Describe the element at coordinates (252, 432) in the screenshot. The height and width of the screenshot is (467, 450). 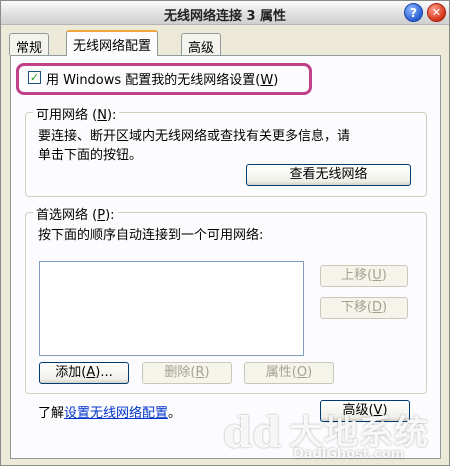
I see `watermark-logo: dd` at that location.